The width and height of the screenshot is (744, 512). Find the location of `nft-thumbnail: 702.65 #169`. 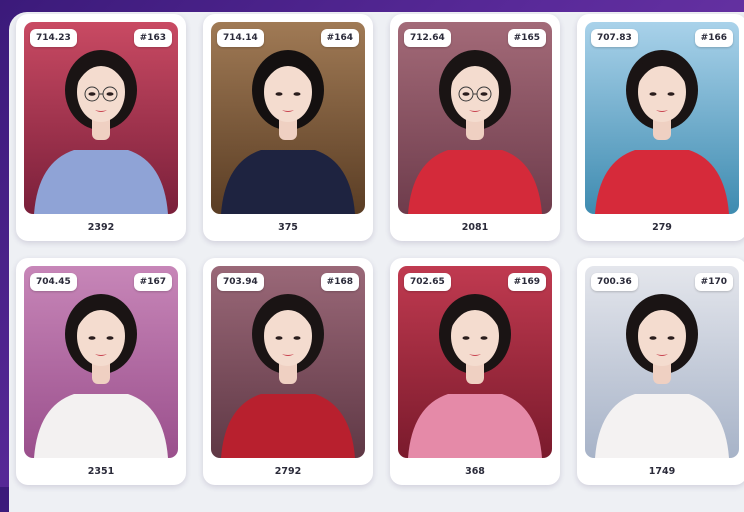

nft-thumbnail: 702.65 #169 is located at coordinates (475, 362).